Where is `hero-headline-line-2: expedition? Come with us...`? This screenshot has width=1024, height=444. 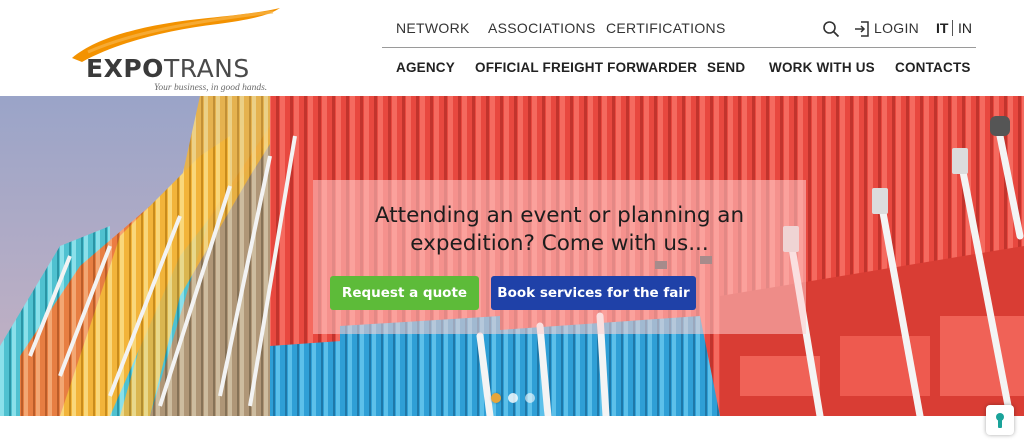 hero-headline-line-2: expedition? Come with us... is located at coordinates (559, 243).